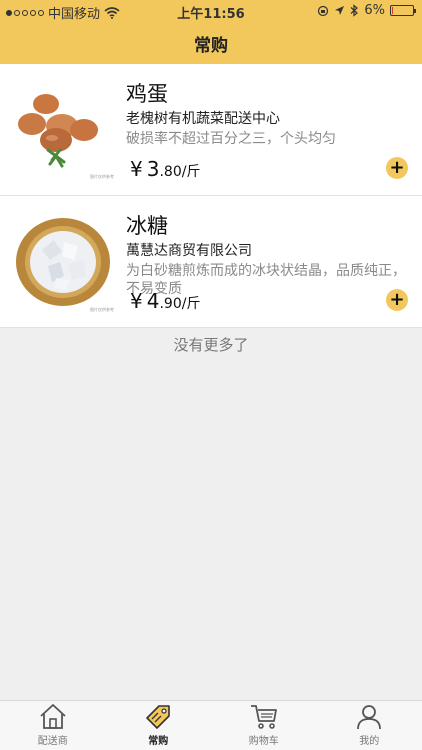 The width and height of the screenshot is (422, 750). I want to click on tab-cart: 购物车, so click(264, 725).